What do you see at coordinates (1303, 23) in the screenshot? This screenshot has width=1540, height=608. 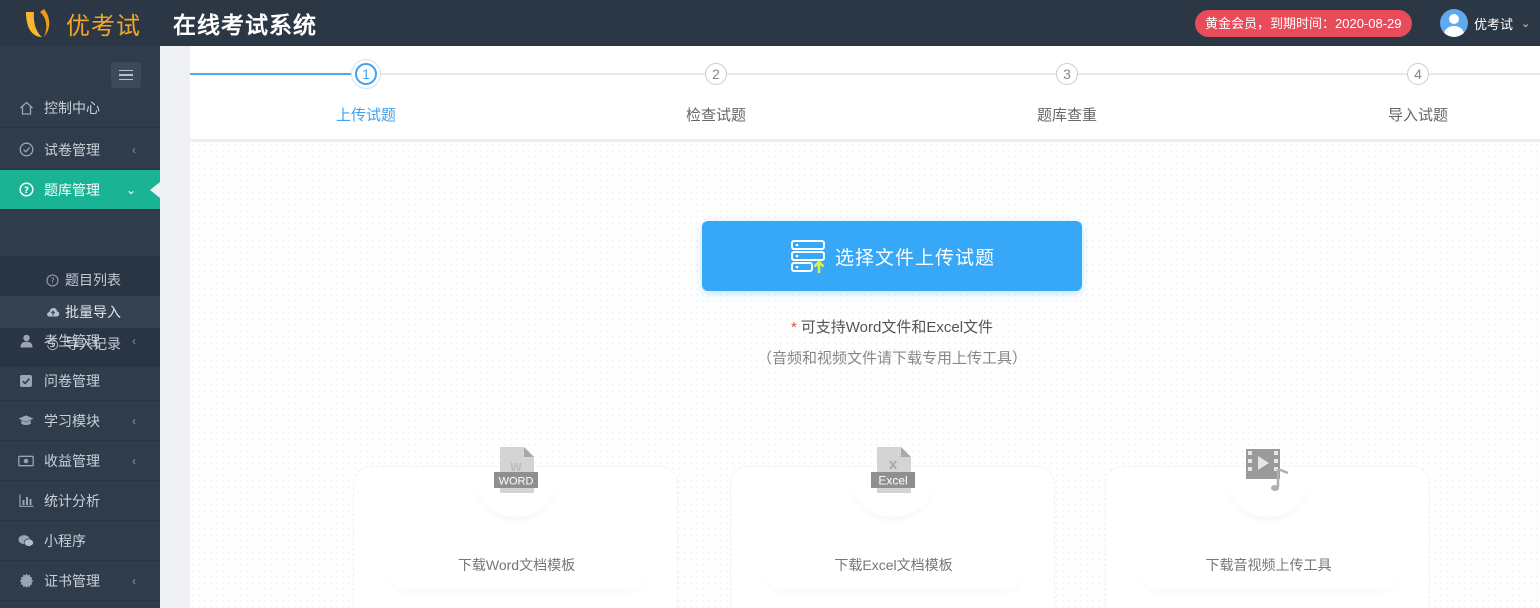 I see `member-badge: 黄金会员，到期时间：2020-08-29` at bounding box center [1303, 23].